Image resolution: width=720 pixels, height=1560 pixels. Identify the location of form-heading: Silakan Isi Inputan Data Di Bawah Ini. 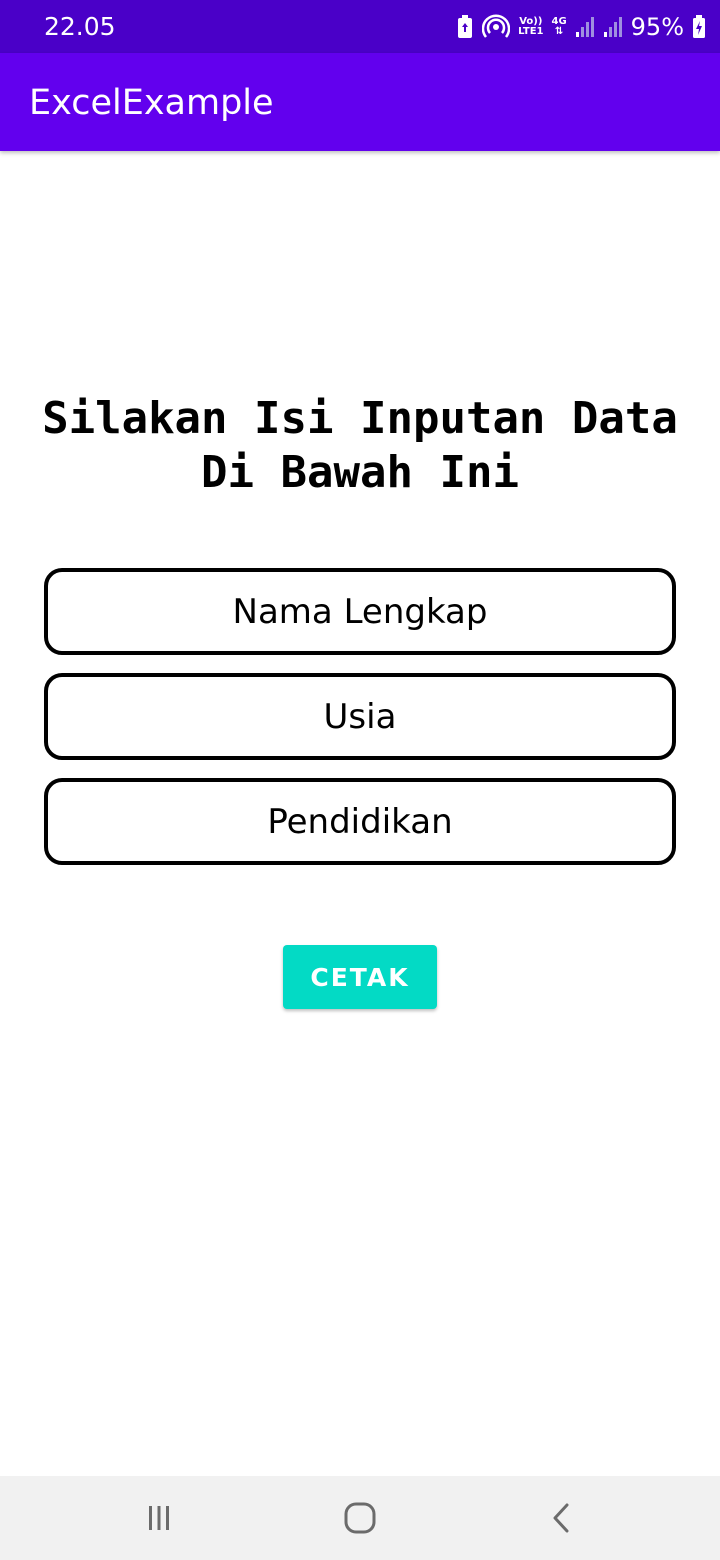
(360, 445).